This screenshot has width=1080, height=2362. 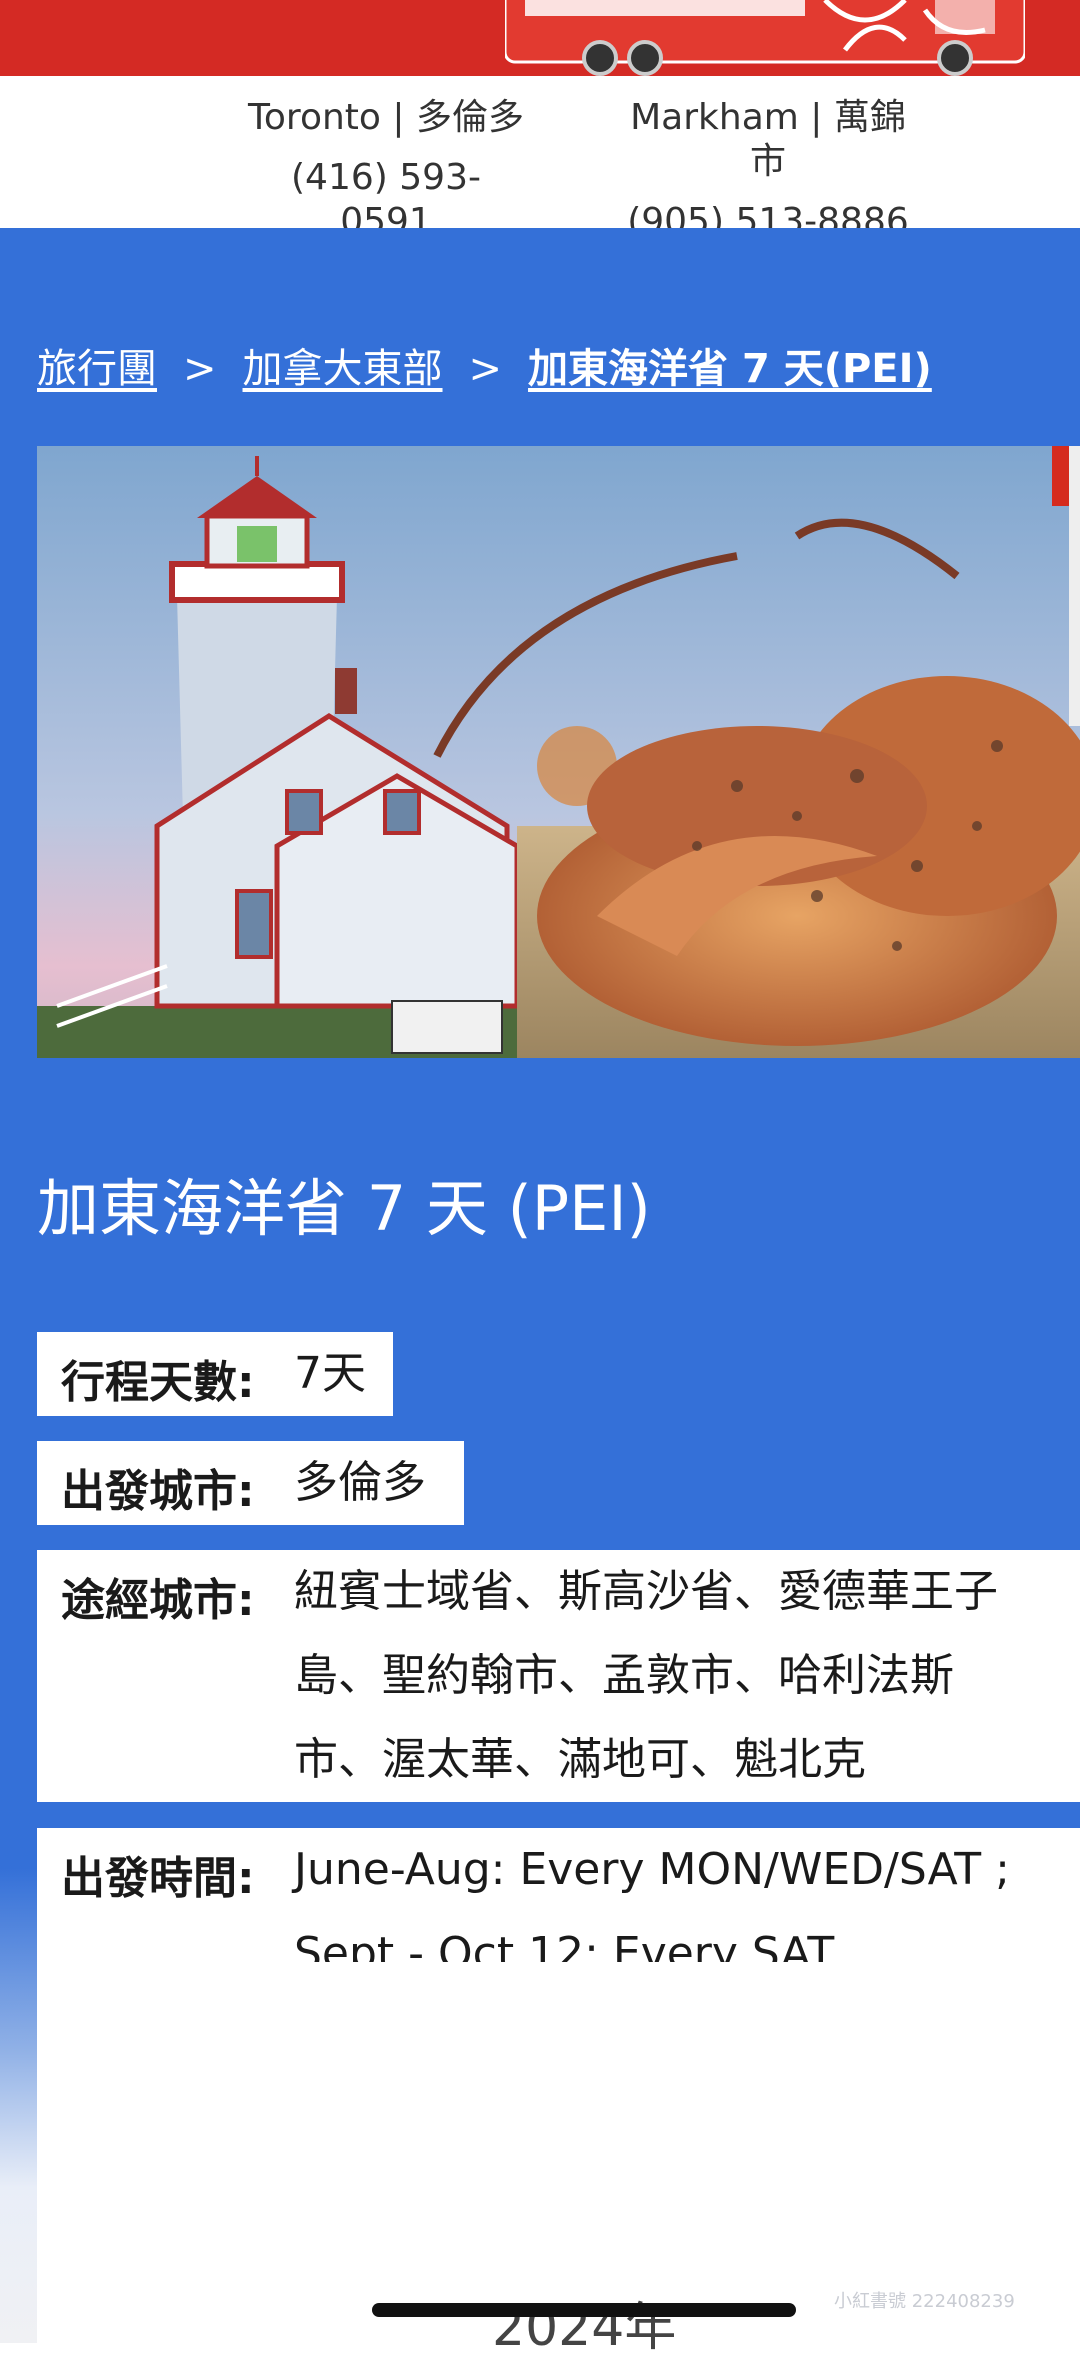 I want to click on markham-contact: Markham | 萬錦市 (905) 513-8886, so click(x=768, y=172).